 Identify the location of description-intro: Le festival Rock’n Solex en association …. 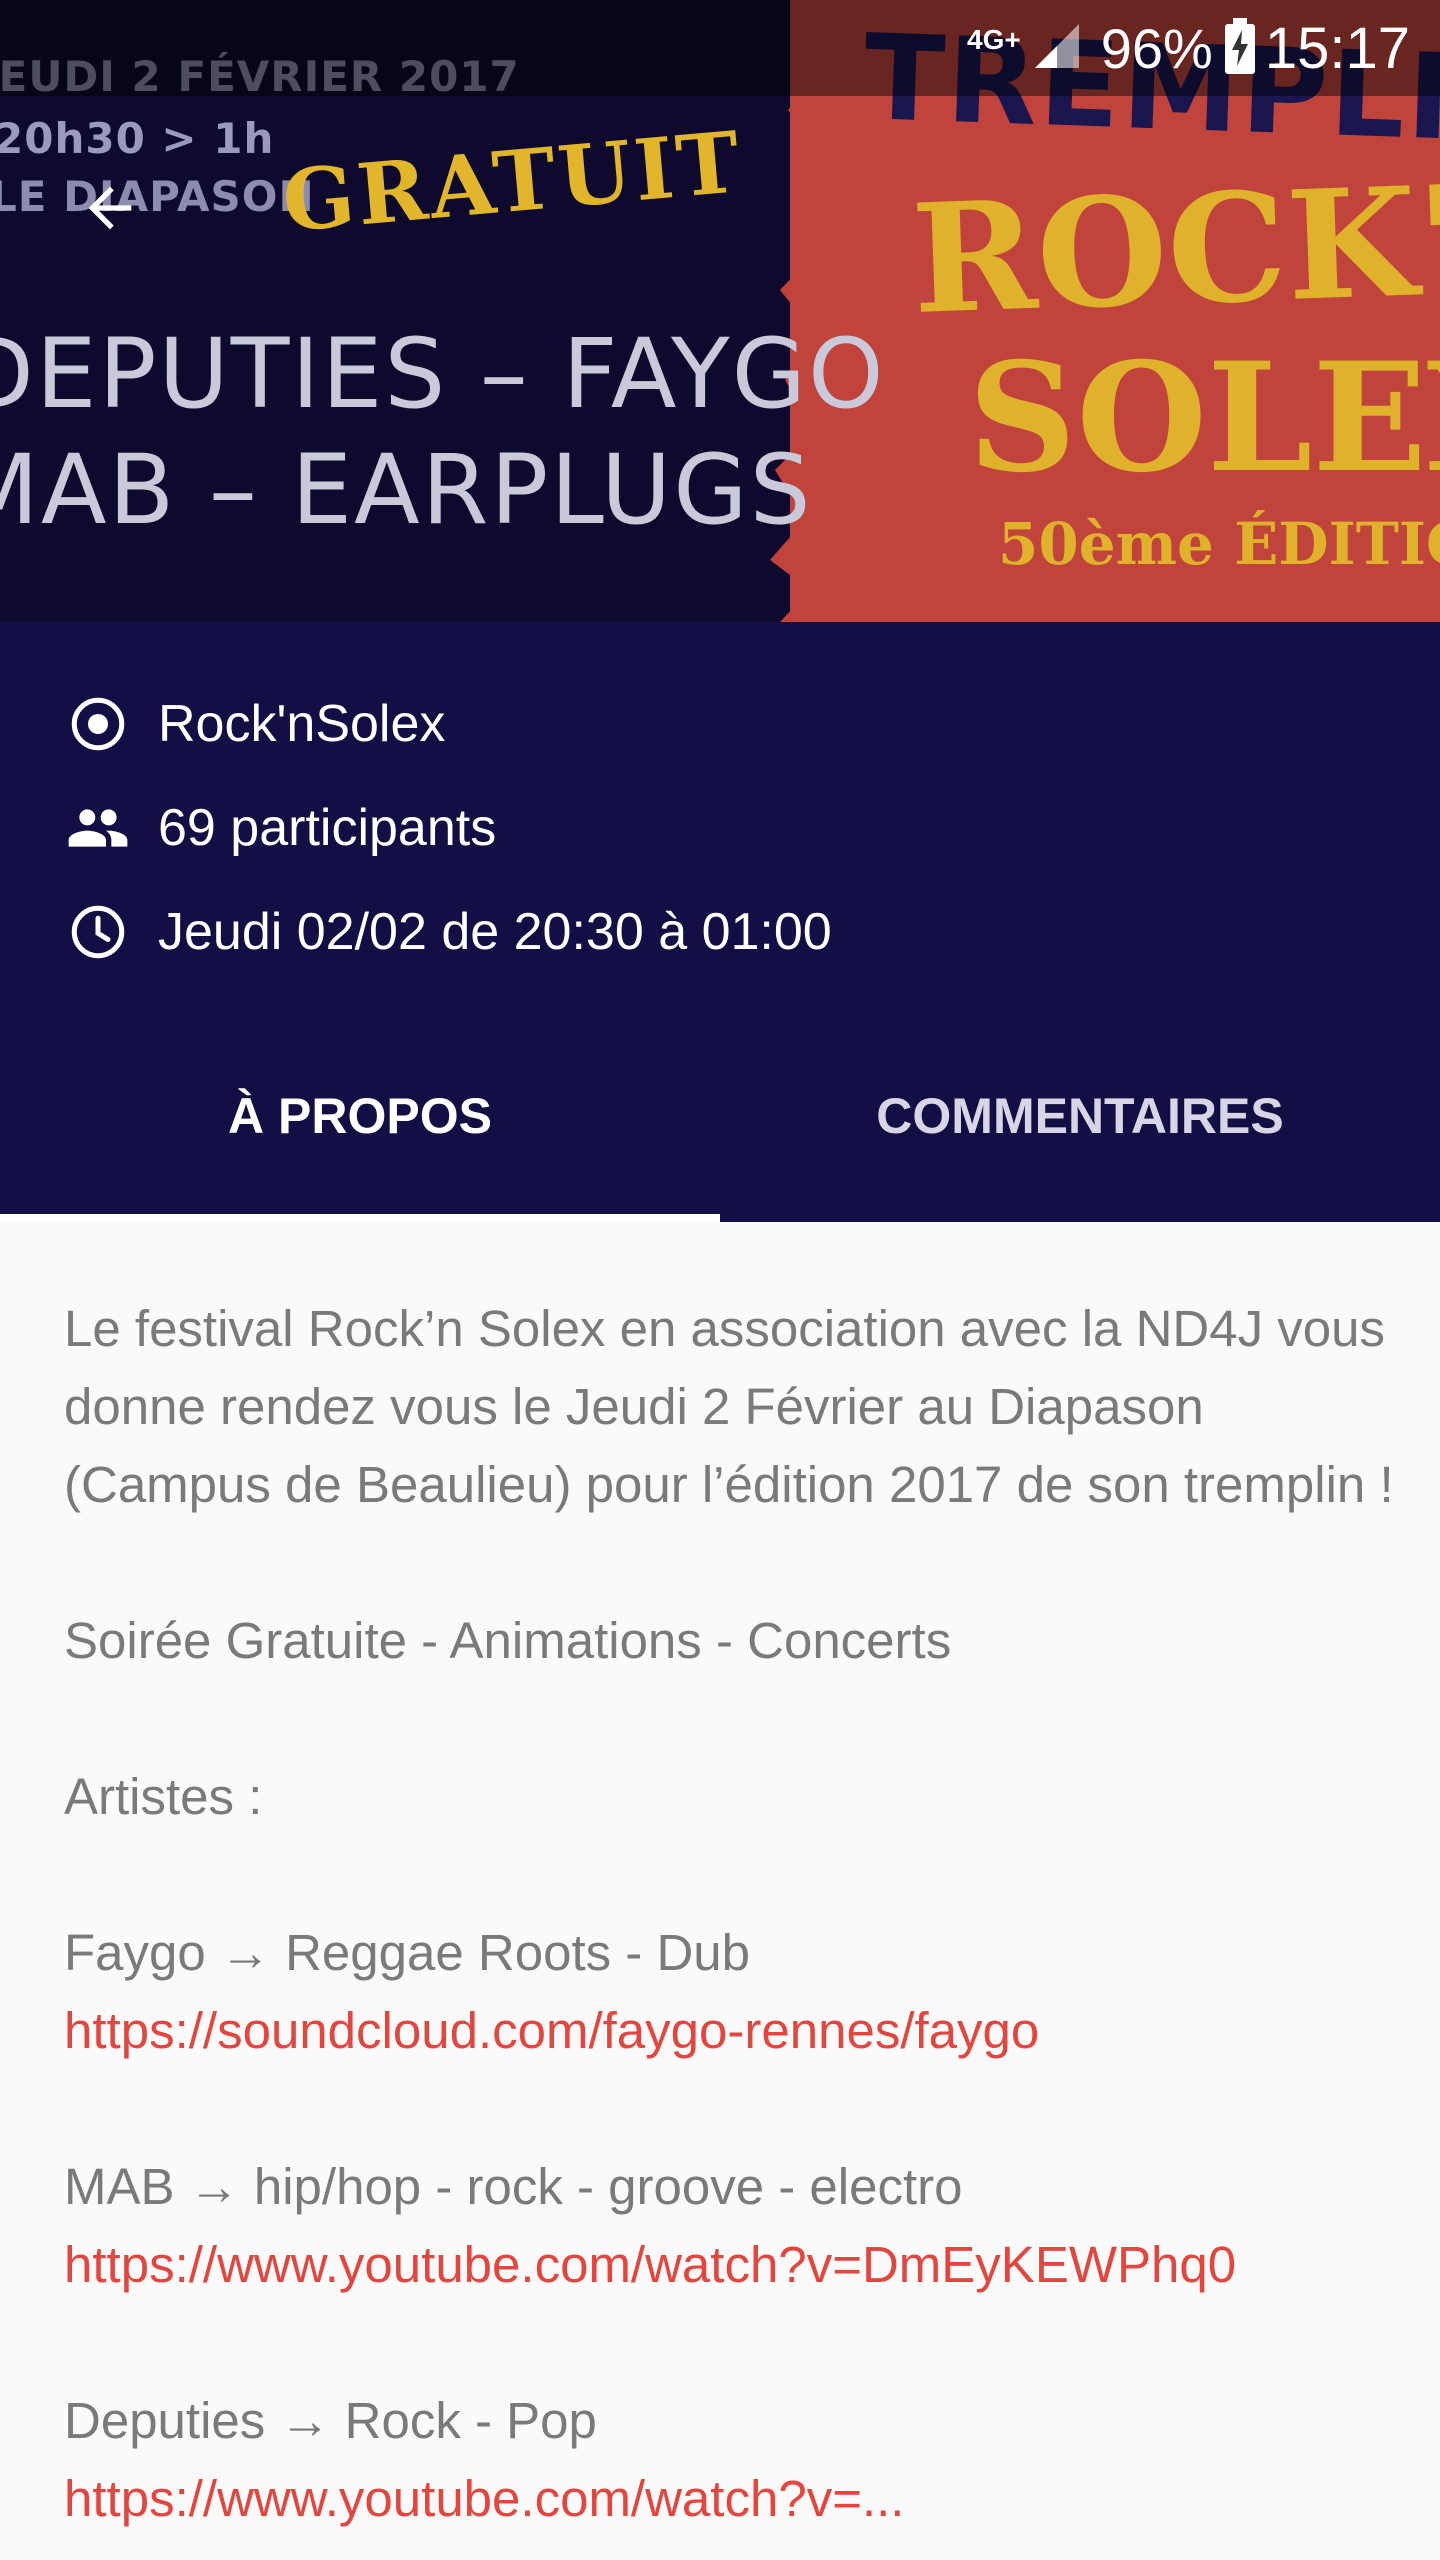
(729, 1406).